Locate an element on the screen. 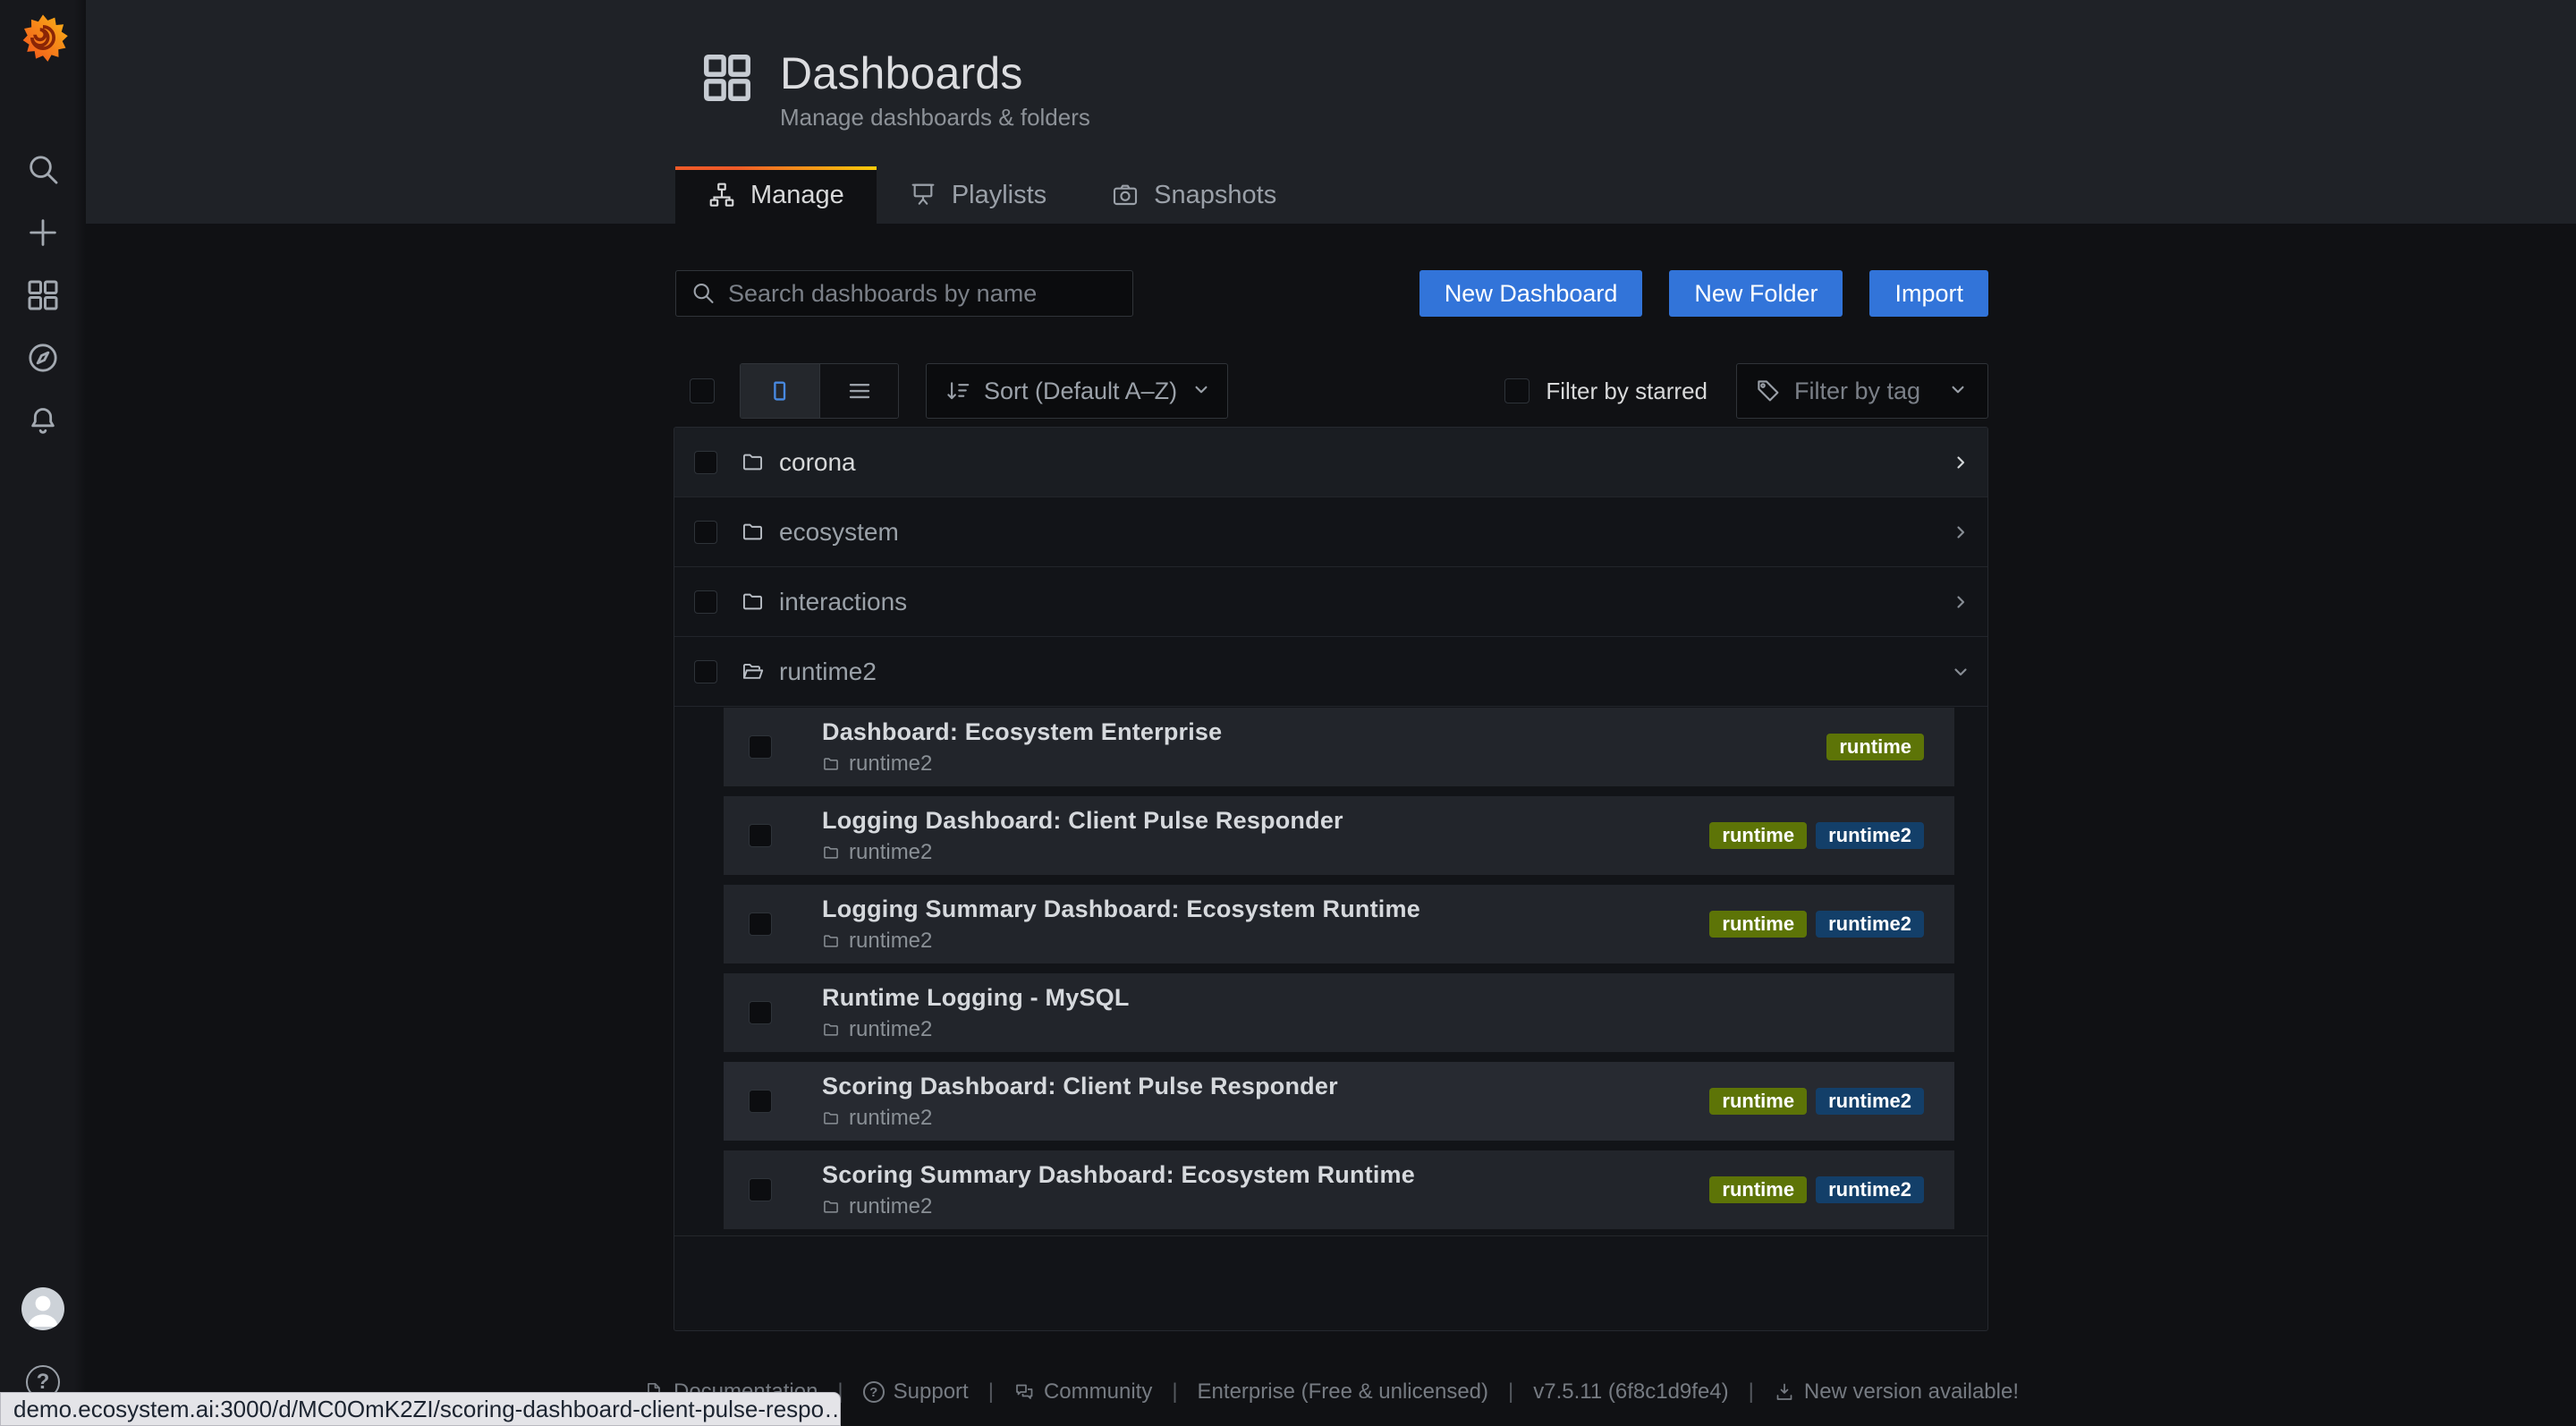 This screenshot has height=1426, width=2576. list-view-toggle is located at coordinates (858, 391).